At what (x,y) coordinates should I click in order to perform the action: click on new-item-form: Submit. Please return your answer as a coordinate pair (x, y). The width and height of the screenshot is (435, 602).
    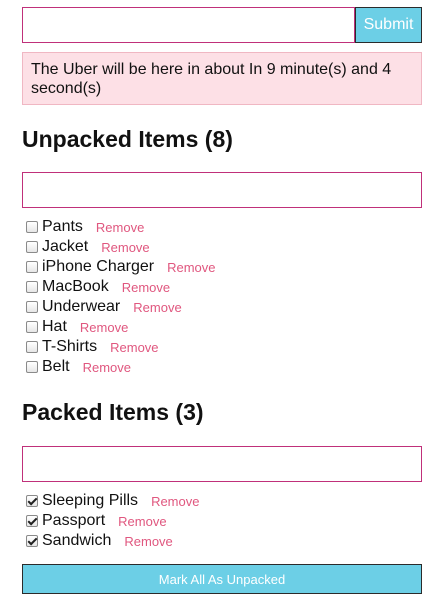
    Looking at the image, I should click on (222, 25).